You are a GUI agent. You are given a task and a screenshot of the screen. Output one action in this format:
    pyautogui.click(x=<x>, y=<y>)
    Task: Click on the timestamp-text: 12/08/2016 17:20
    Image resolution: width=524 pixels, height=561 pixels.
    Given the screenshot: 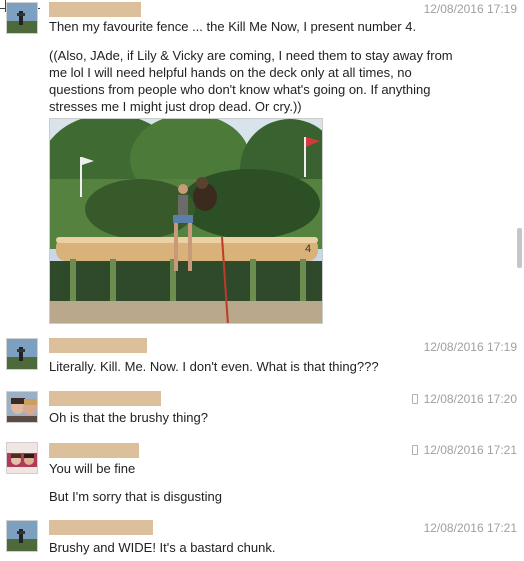 What is the action you would take?
    pyautogui.click(x=470, y=399)
    